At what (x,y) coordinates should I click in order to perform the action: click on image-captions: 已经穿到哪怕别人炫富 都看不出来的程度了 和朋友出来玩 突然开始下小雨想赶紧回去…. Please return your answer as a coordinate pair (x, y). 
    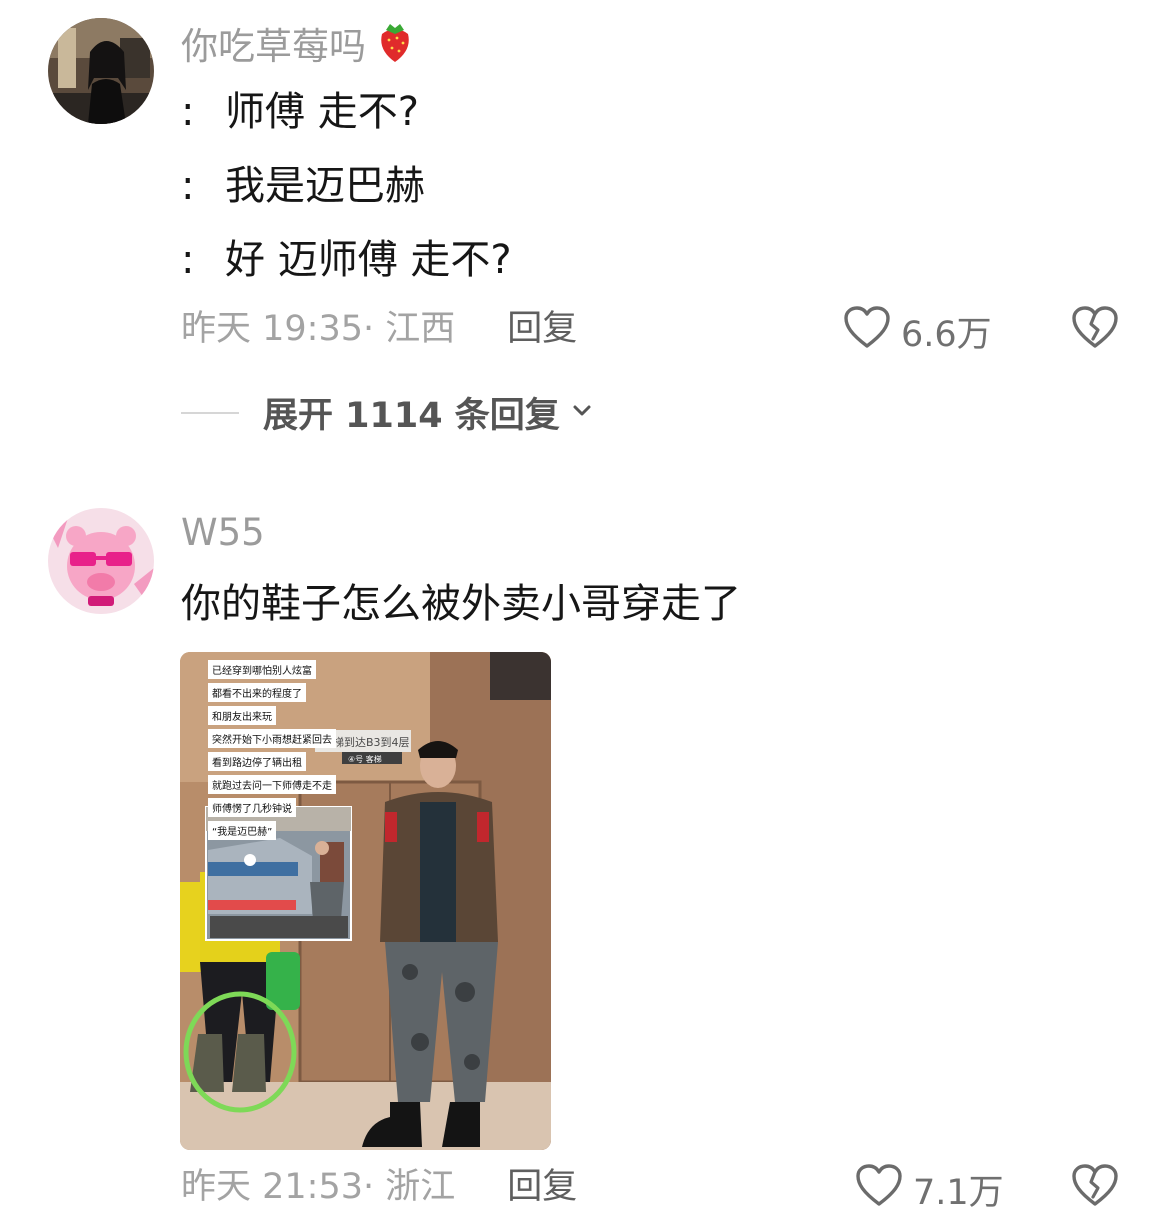
    Looking at the image, I should click on (272, 750).